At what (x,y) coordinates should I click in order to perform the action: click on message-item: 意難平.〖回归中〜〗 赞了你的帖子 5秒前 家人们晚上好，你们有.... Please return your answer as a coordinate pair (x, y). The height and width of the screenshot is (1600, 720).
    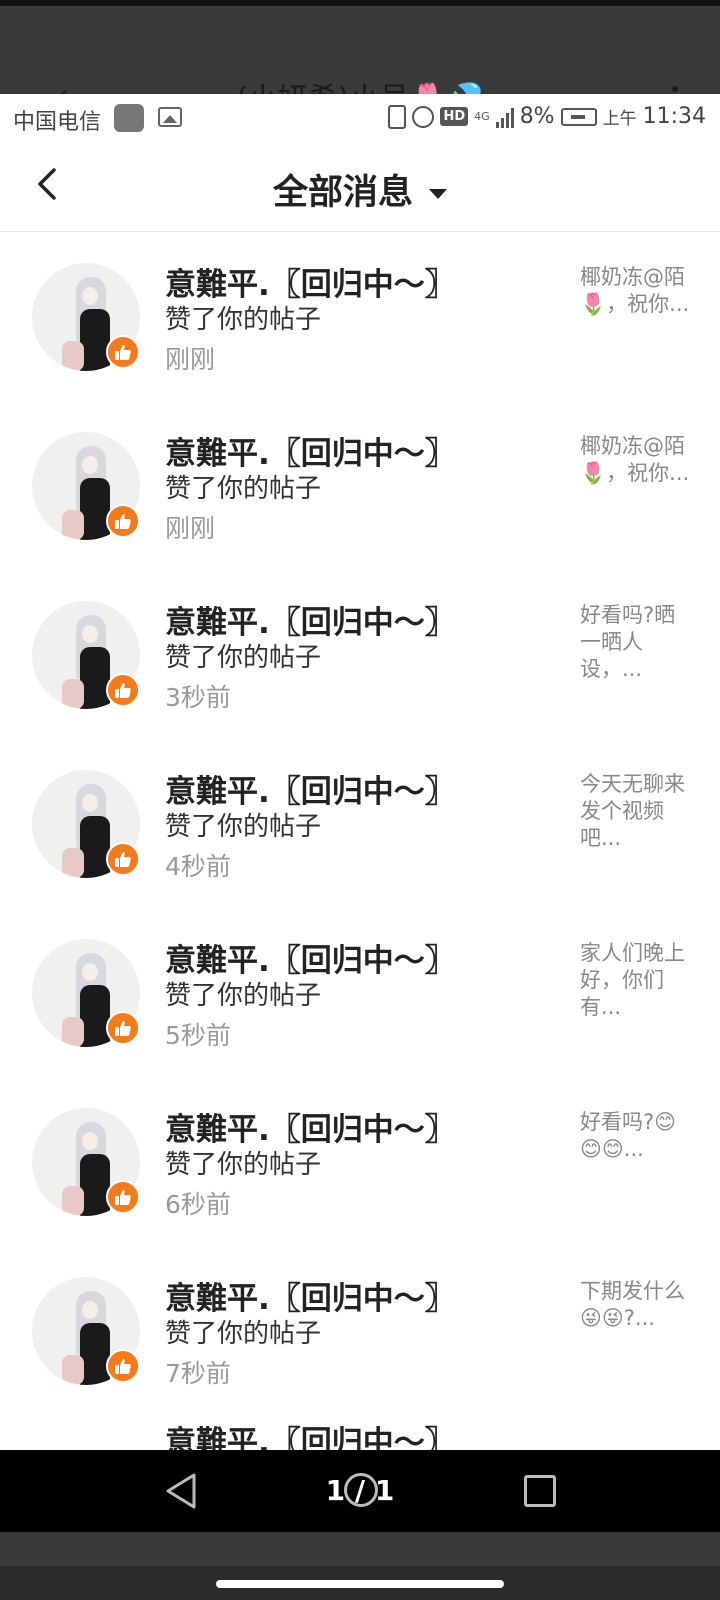
    Looking at the image, I should click on (360, 993).